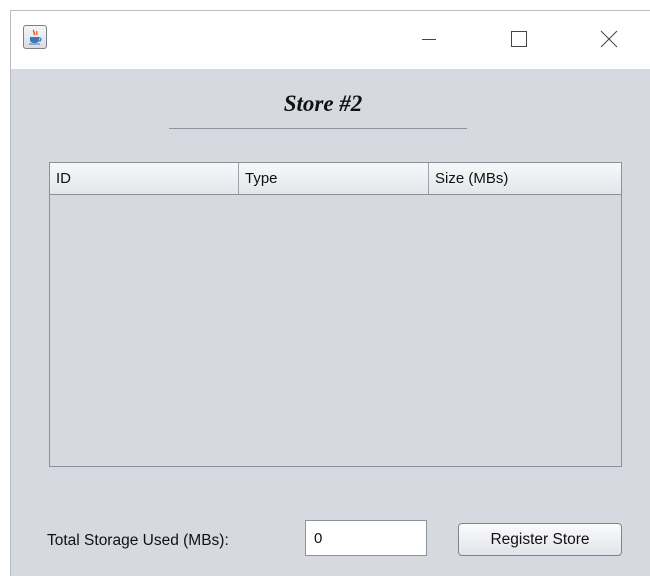 The image size is (650, 576). I want to click on title-separator, so click(318, 128).